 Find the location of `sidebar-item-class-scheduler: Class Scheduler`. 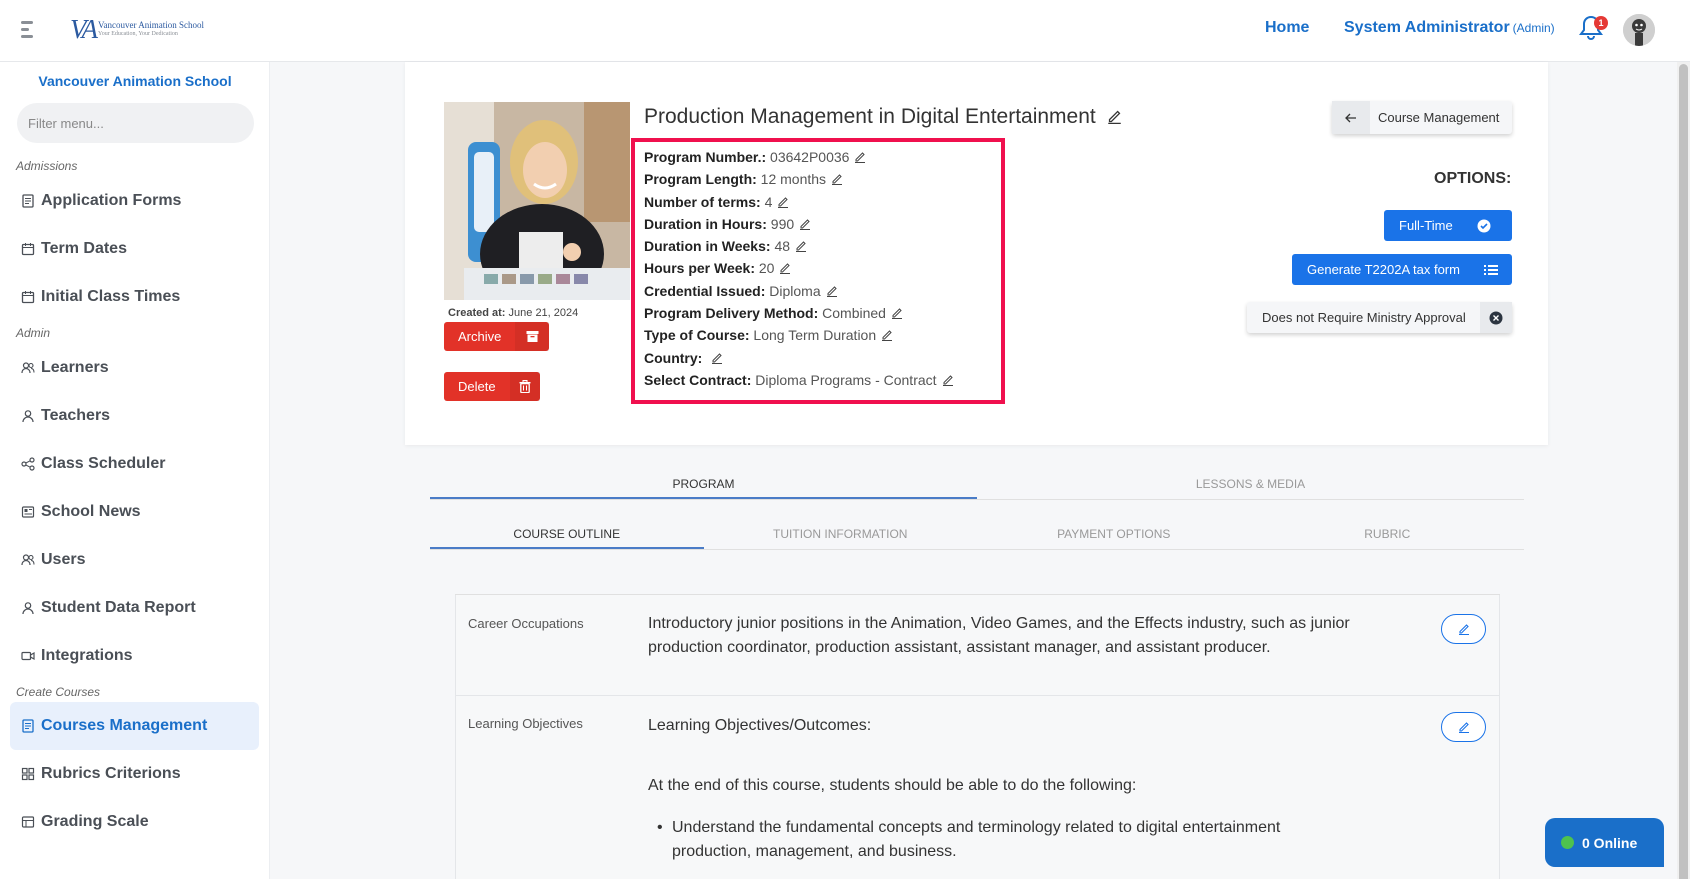

sidebar-item-class-scheduler: Class Scheduler is located at coordinates (134, 464).